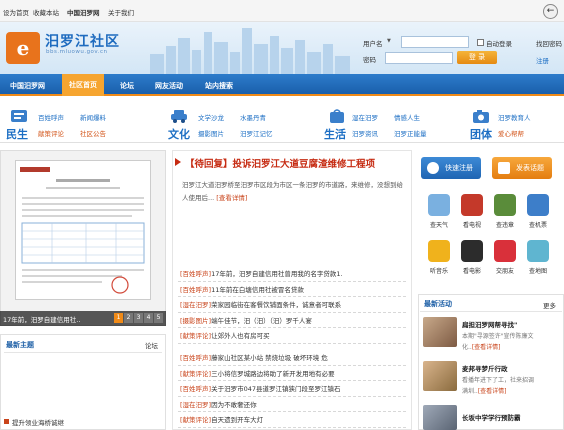 Image resolution: width=564 pixels, height=430 pixels. Describe the element at coordinates (121, 12) in the screenshot. I see `about-link: 关于我们` at that location.